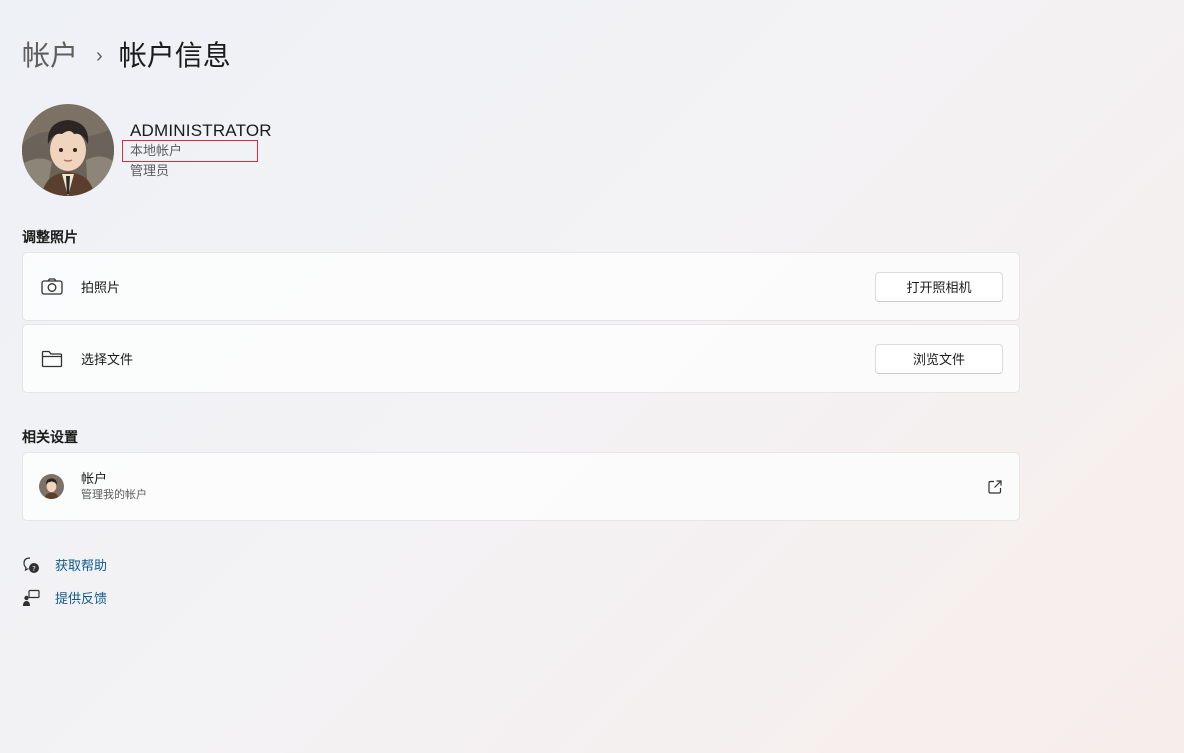  What do you see at coordinates (68, 150) in the screenshot?
I see `avatar` at bounding box center [68, 150].